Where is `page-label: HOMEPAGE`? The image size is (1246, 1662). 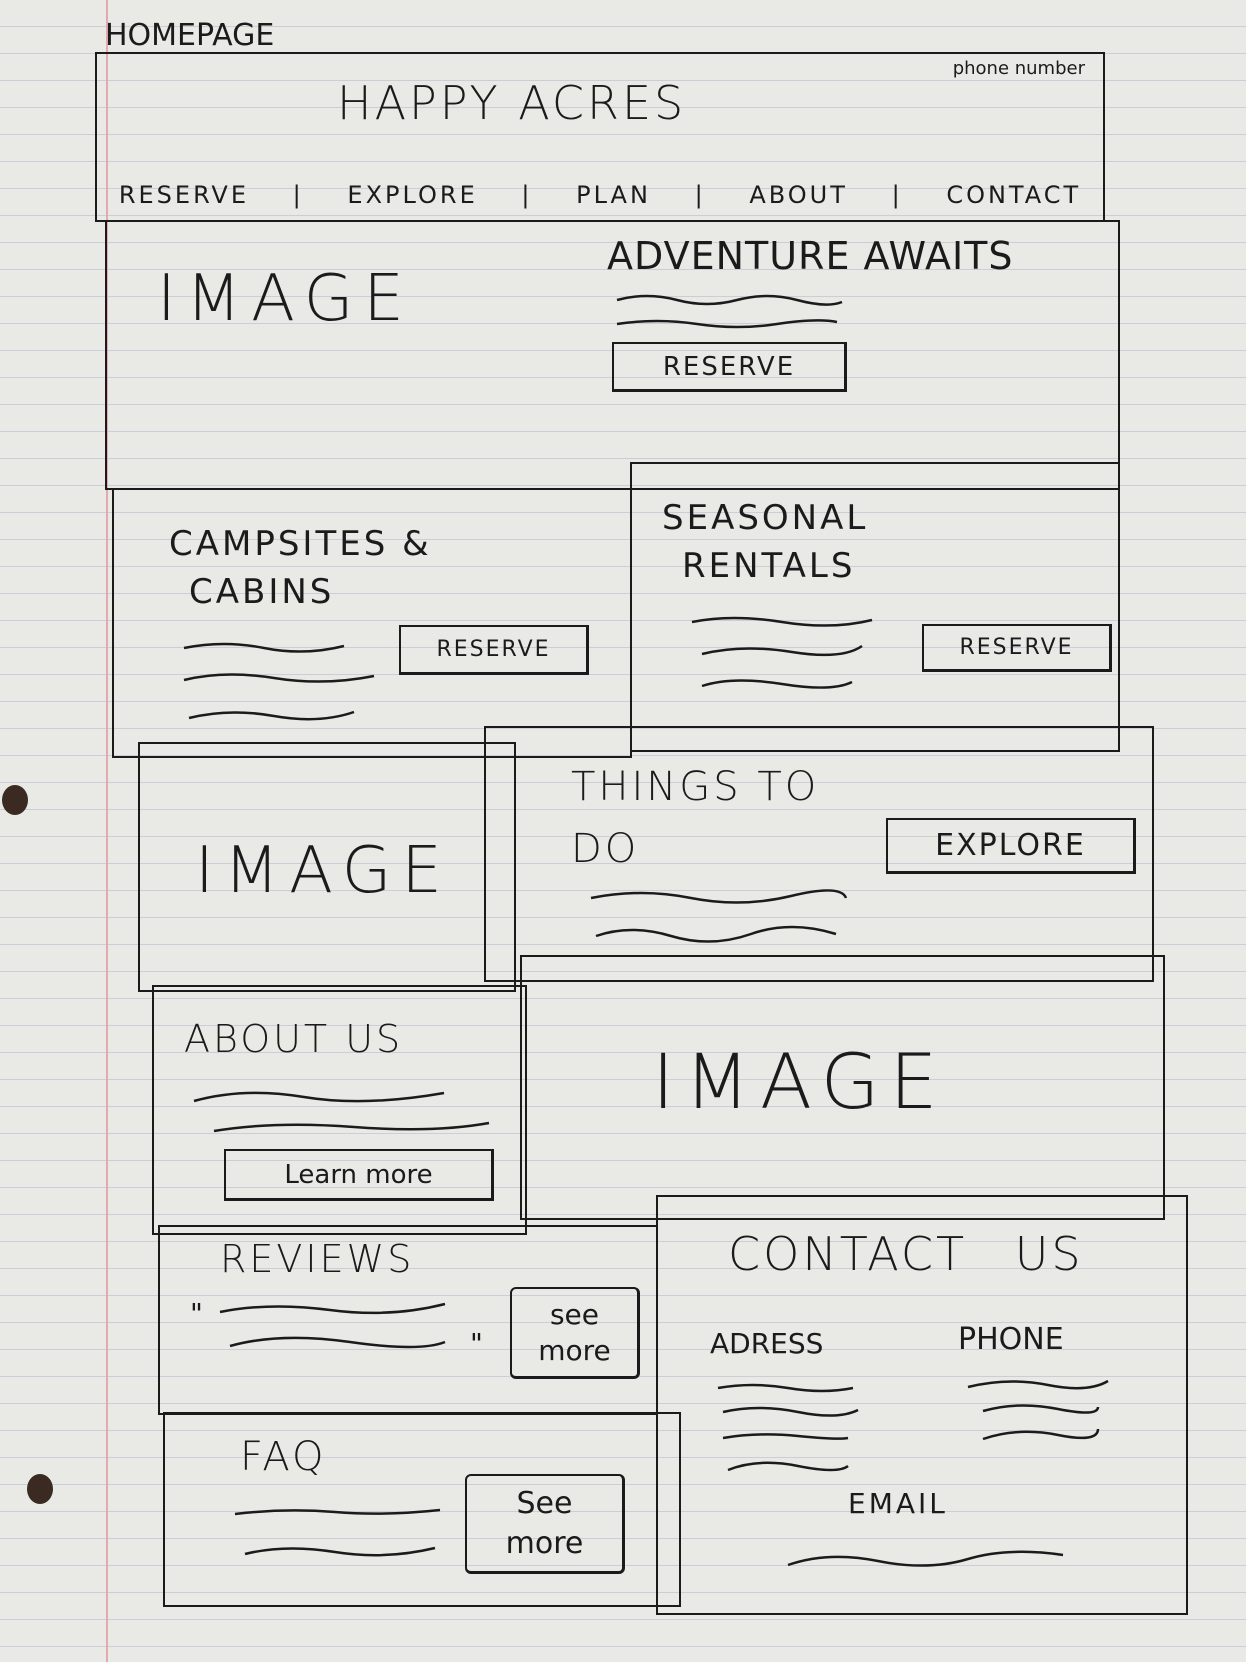
page-label: HOMEPAGE is located at coordinates (190, 35).